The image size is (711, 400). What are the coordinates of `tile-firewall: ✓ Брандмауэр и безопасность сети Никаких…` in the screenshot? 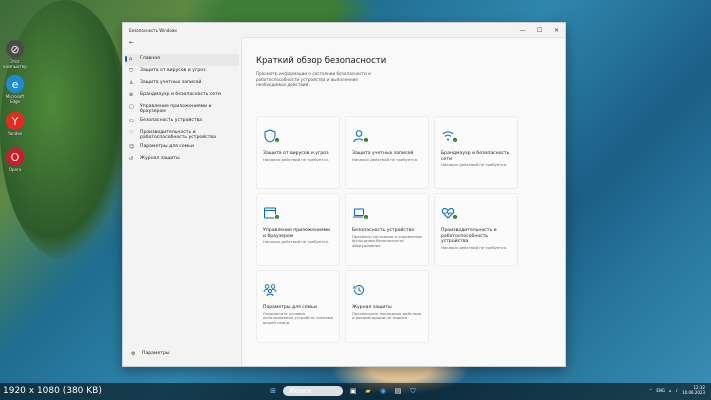 It's located at (476, 152).